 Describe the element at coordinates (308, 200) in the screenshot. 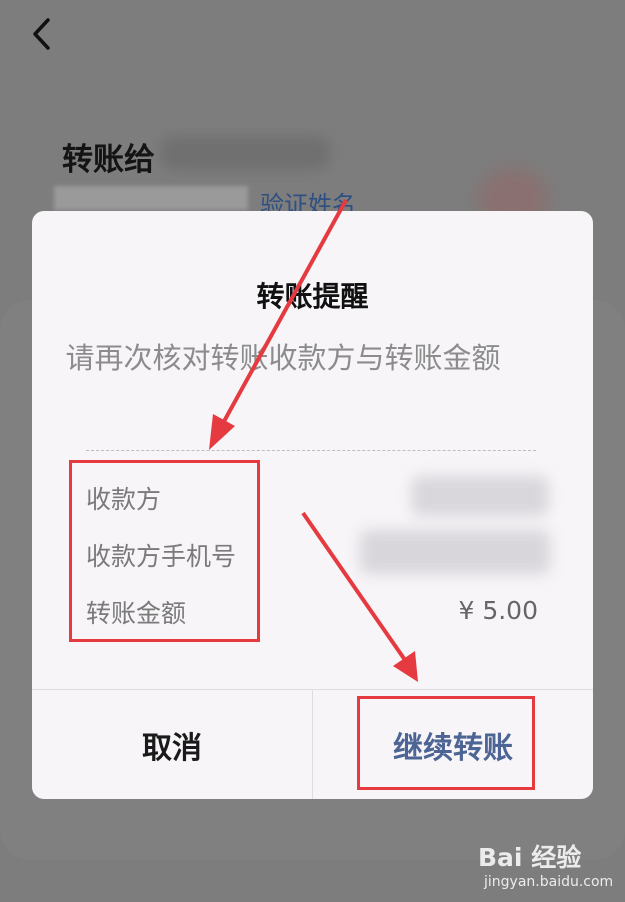

I see `verify-name-link: 验证姓名` at that location.